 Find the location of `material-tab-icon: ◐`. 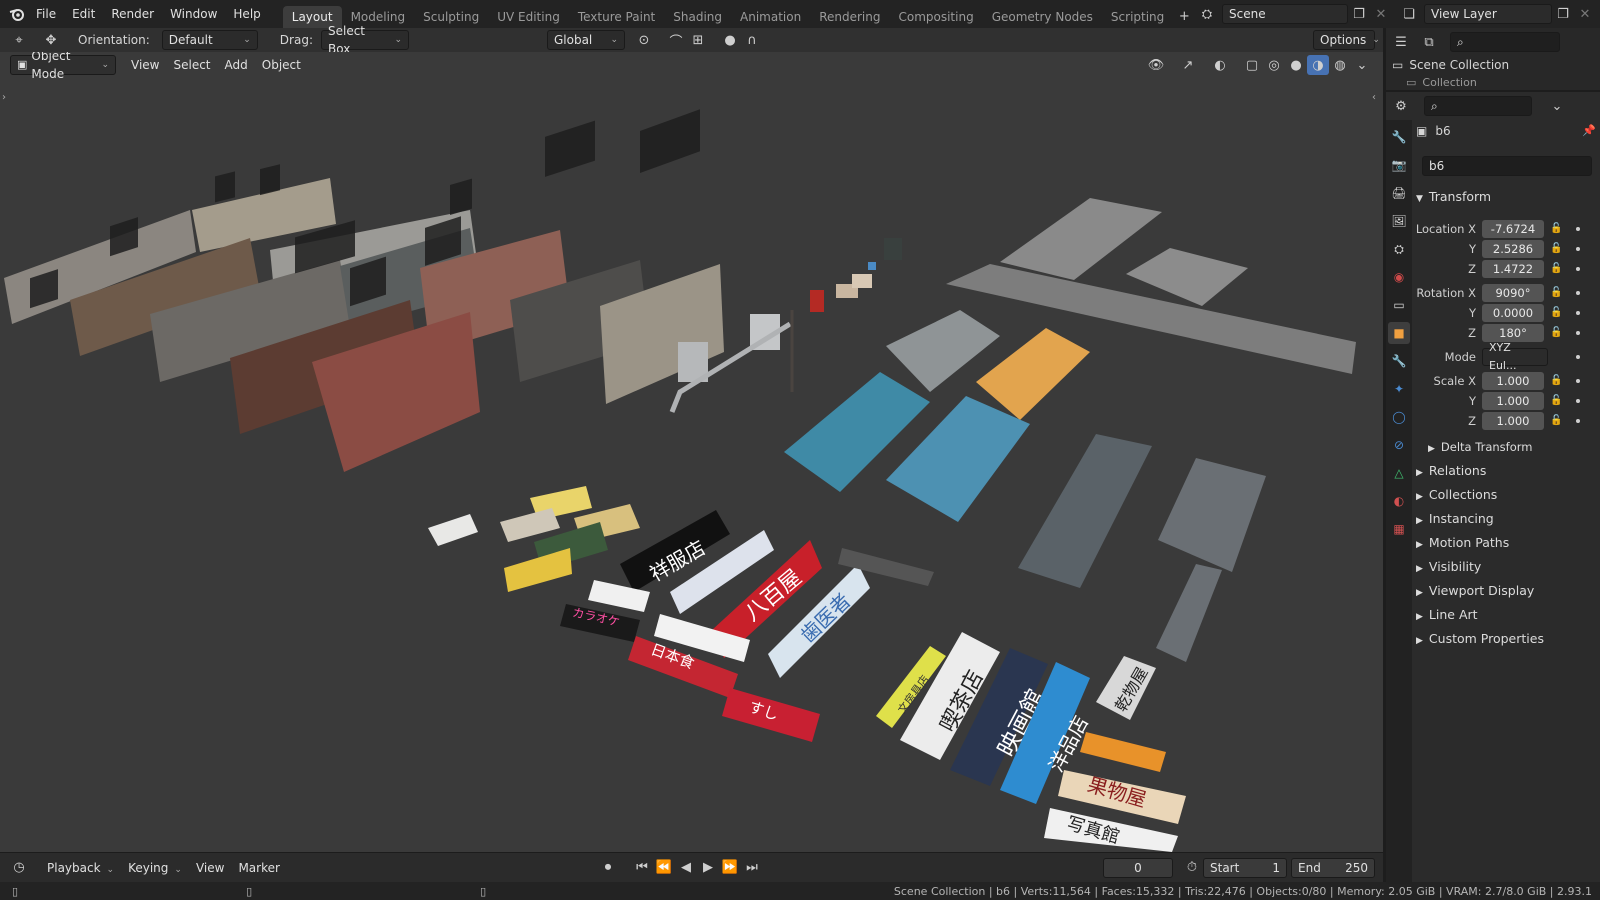

material-tab-icon: ◐ is located at coordinates (1399, 501).